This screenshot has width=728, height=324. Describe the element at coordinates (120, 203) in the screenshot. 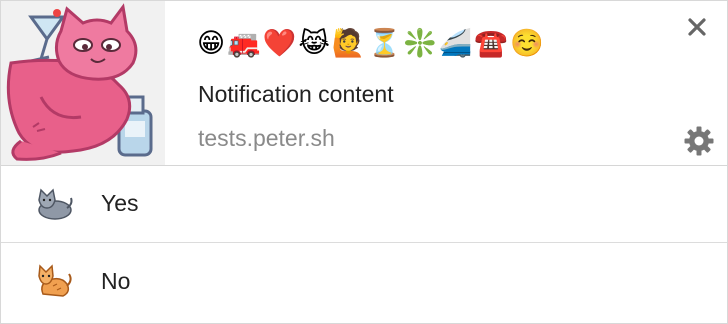

I see `yes-action-label: Yes` at that location.